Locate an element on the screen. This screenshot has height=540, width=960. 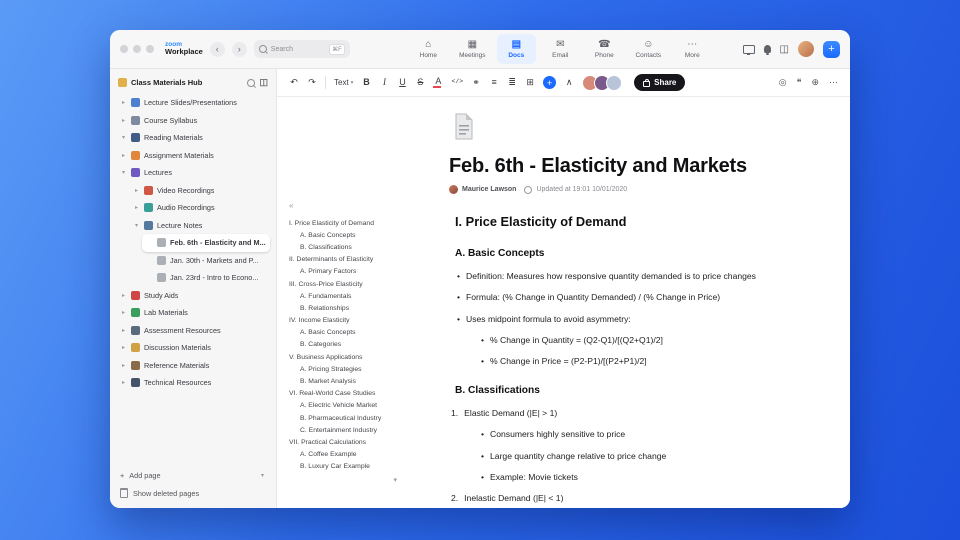
device-icon is located at coordinates (748, 49).